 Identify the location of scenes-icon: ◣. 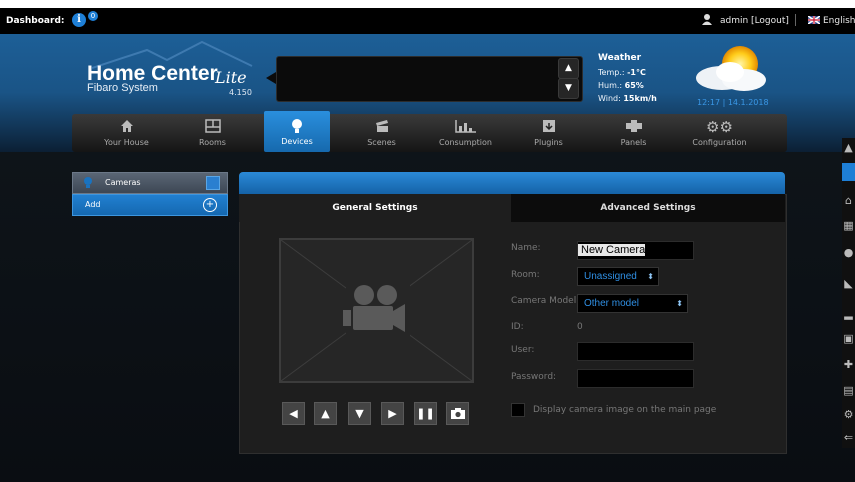
(848, 285).